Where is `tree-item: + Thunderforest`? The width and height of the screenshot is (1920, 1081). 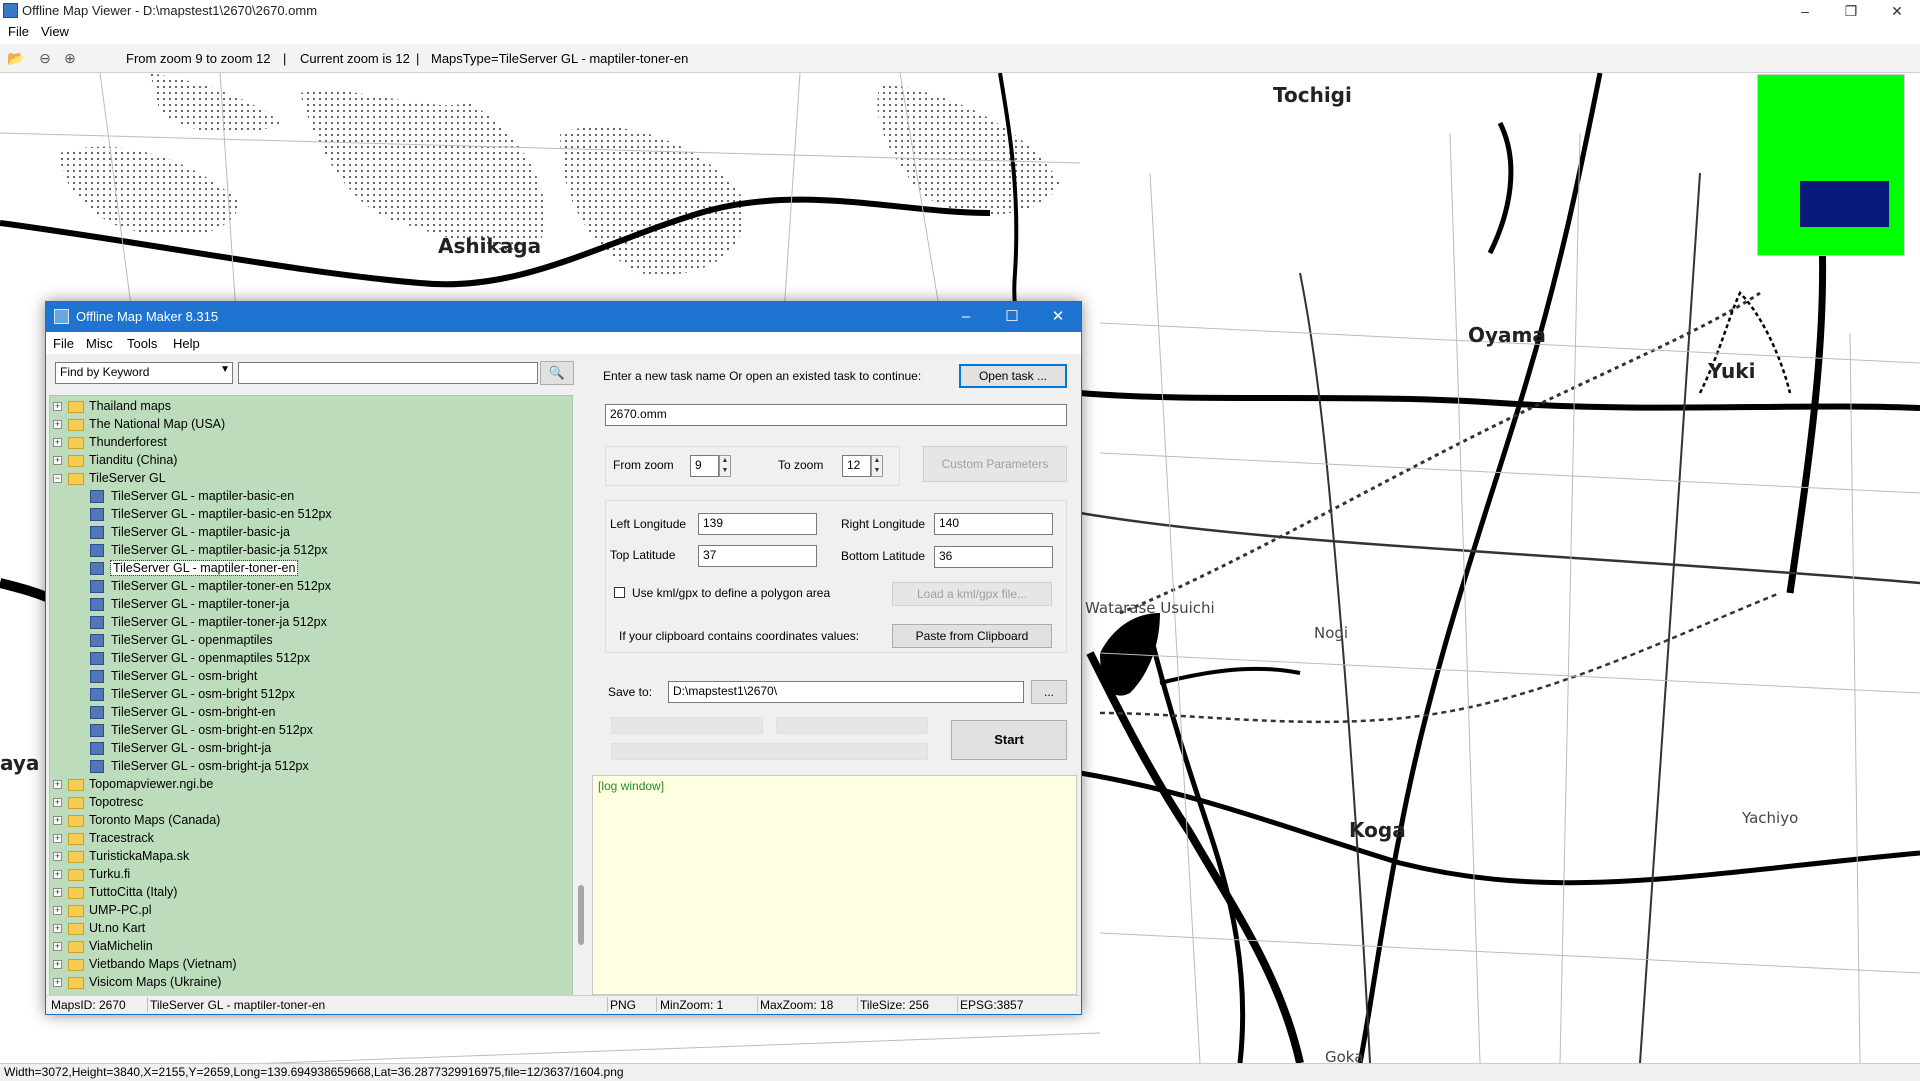 tree-item: + Thunderforest is located at coordinates (310, 443).